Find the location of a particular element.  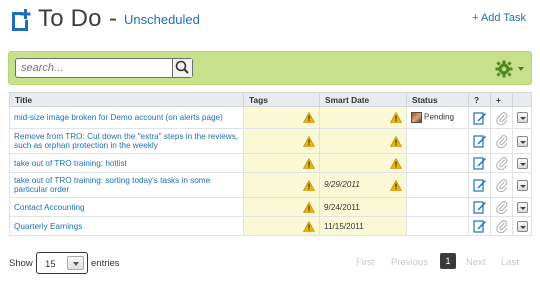

column-header-tags: Tags is located at coordinates (281, 99).